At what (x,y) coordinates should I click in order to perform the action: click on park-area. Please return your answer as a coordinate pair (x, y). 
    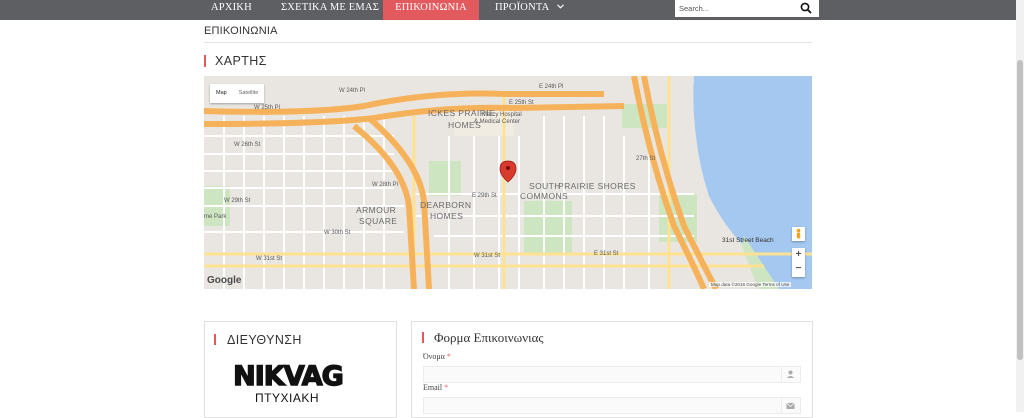
    Looking at the image, I should click on (445, 178).